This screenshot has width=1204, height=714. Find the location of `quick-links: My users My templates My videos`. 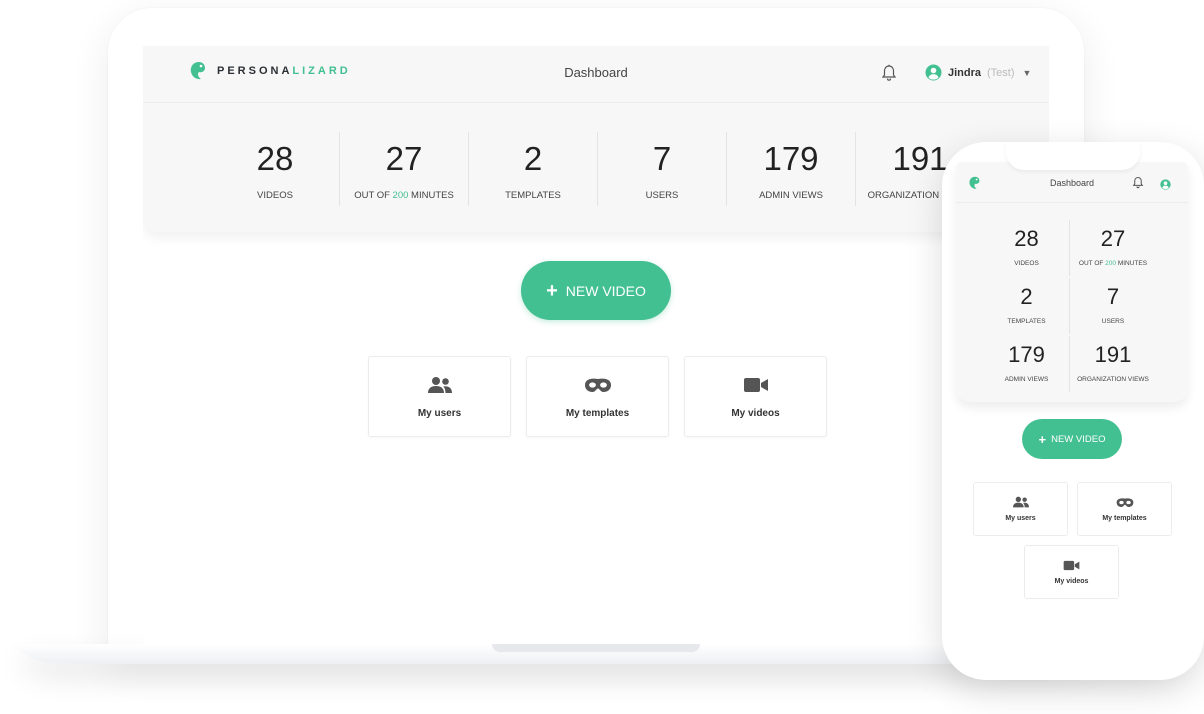

quick-links: My users My templates My videos is located at coordinates (597, 396).